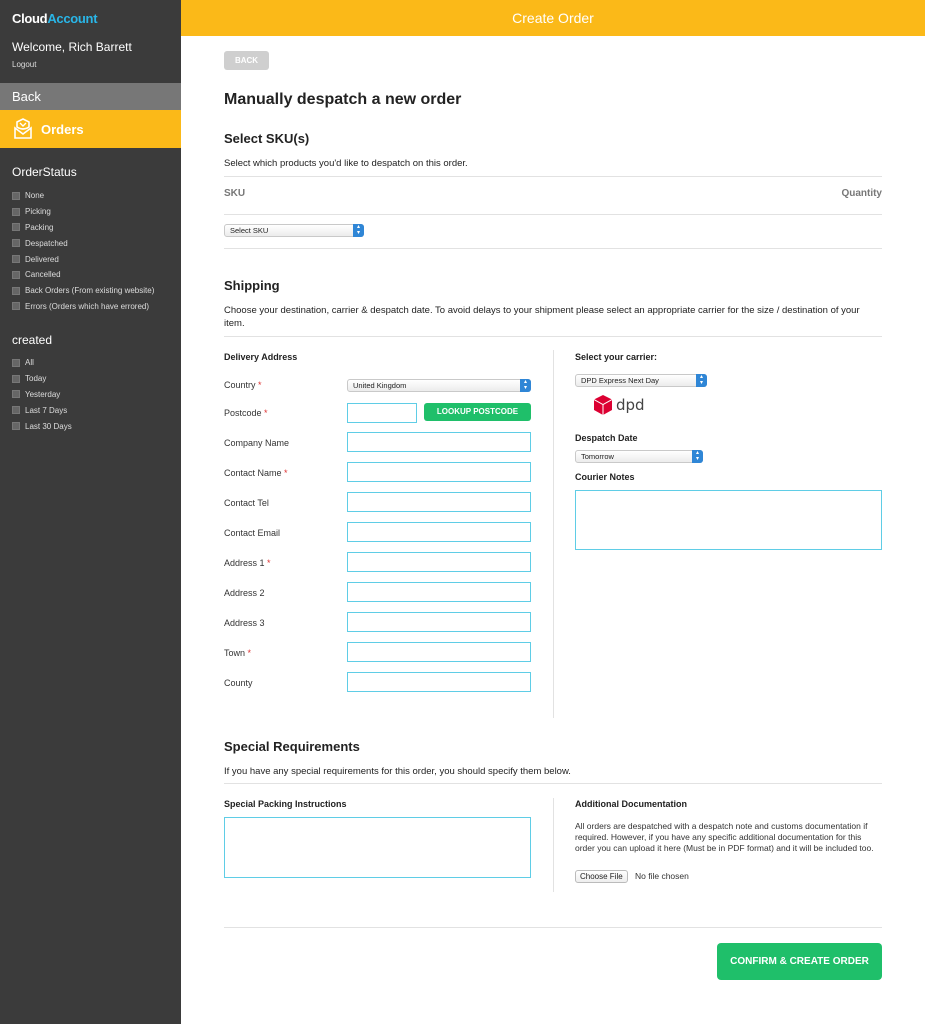 The image size is (925, 1024). I want to click on dpd-cube-icon, so click(603, 405).